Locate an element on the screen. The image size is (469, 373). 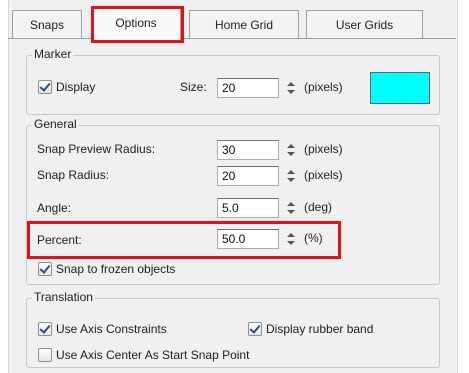
tab-home-grid: Home Grid is located at coordinates (244, 24).